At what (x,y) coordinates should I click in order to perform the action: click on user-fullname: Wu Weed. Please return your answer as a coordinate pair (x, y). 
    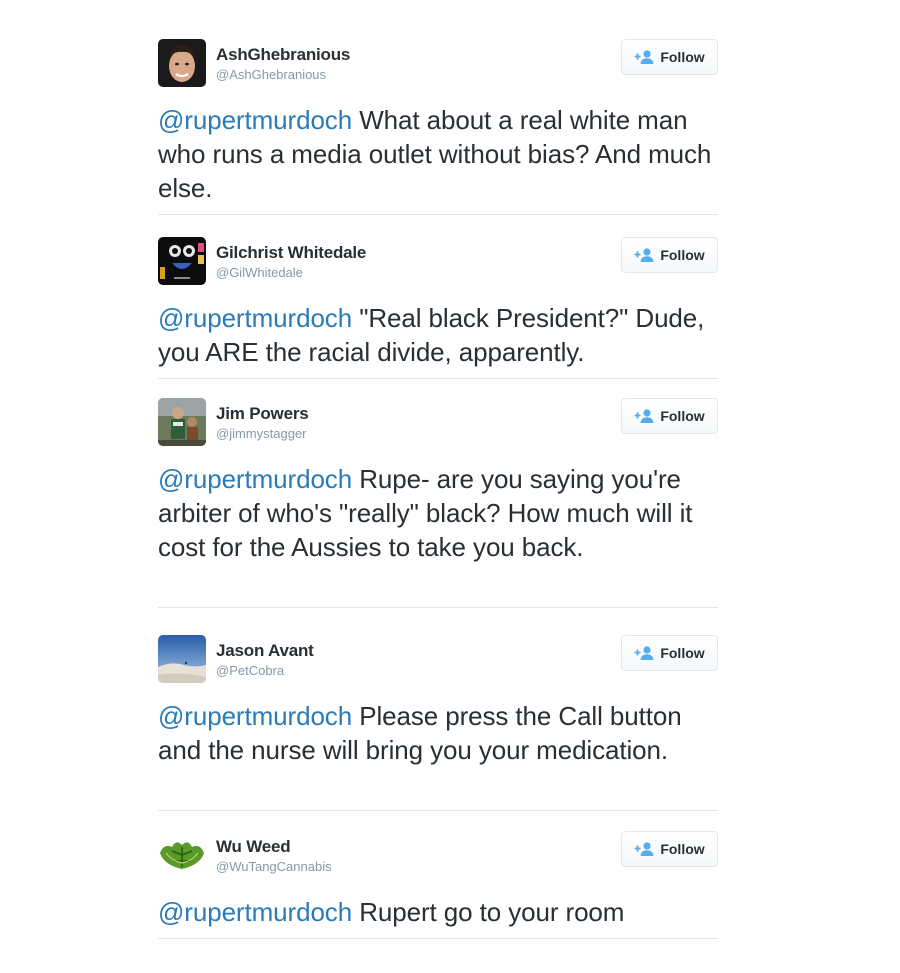
    Looking at the image, I should click on (274, 847).